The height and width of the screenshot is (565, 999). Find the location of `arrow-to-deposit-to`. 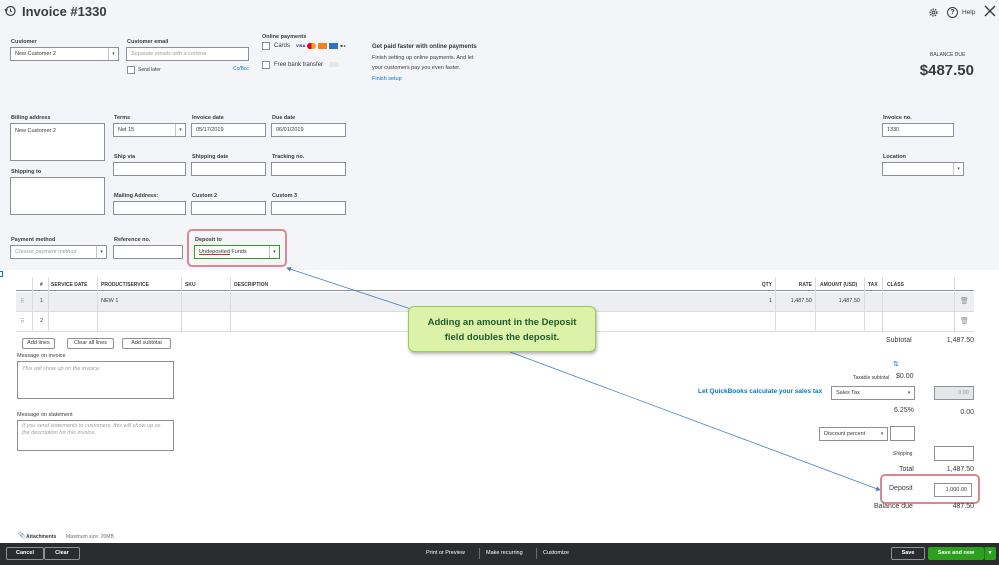

arrow-to-deposit-to is located at coordinates (353, 289).